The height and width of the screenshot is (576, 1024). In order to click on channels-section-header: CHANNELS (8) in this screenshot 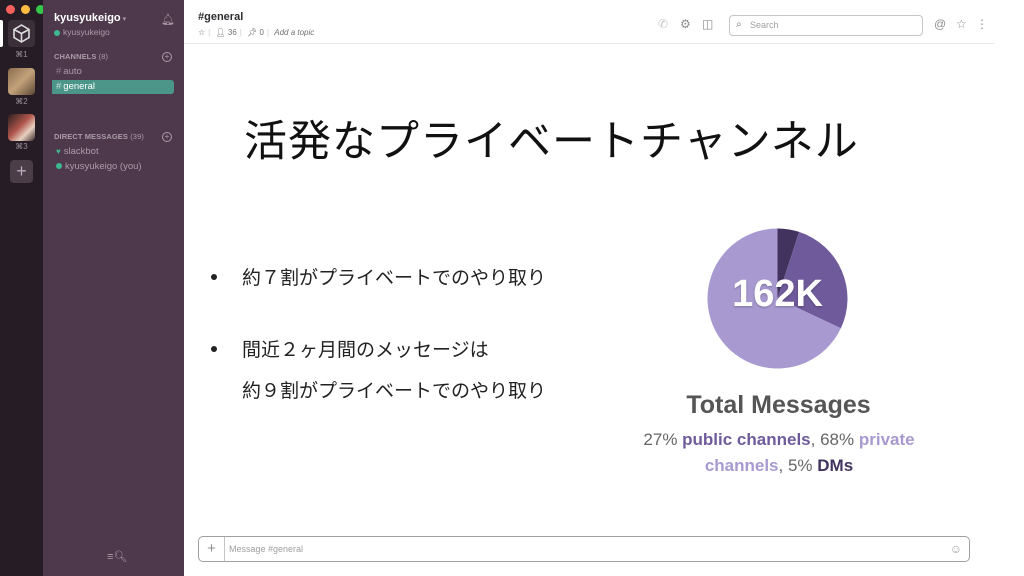, I will do `click(81, 56)`.